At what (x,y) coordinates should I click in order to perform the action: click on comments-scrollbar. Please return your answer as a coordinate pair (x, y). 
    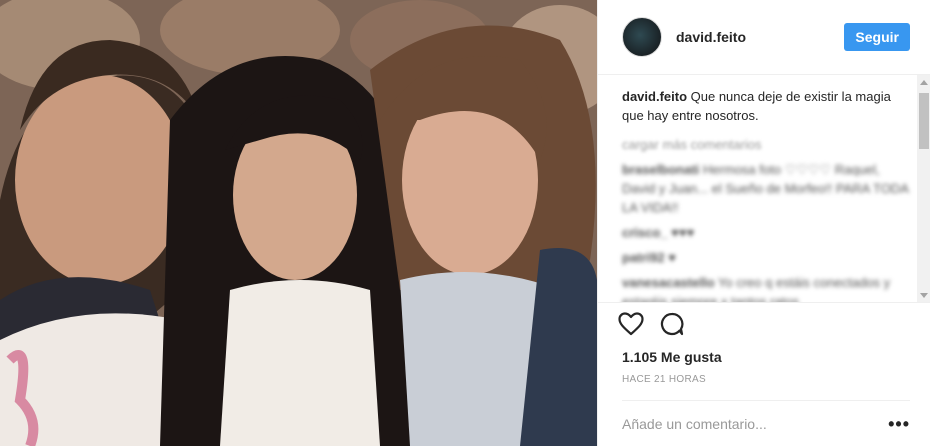
    Looking at the image, I should click on (923, 188).